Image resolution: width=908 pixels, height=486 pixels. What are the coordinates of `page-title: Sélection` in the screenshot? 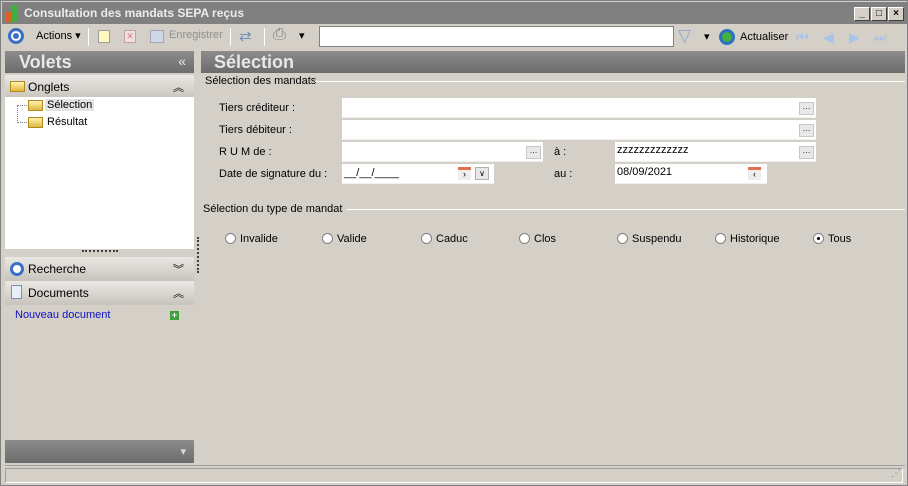 It's located at (254, 62).